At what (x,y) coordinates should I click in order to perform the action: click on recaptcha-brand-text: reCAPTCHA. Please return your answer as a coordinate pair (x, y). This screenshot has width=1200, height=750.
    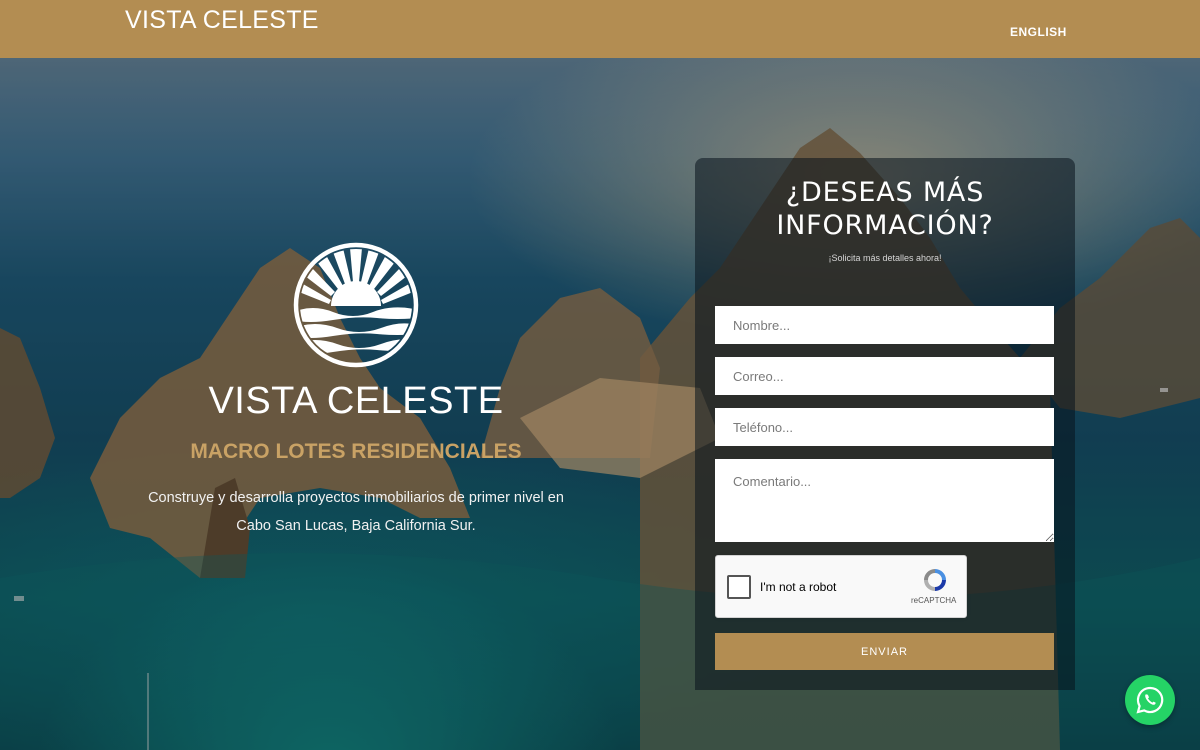
    Looking at the image, I should click on (934, 600).